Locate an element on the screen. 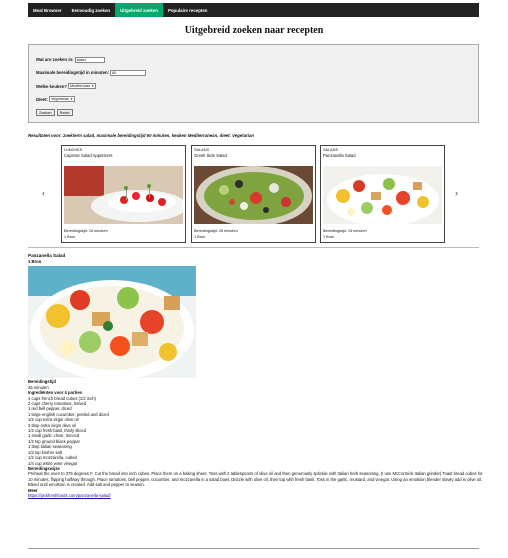  card-prep-time: Bereidingstijd: 25 minuten is located at coordinates (216, 231).